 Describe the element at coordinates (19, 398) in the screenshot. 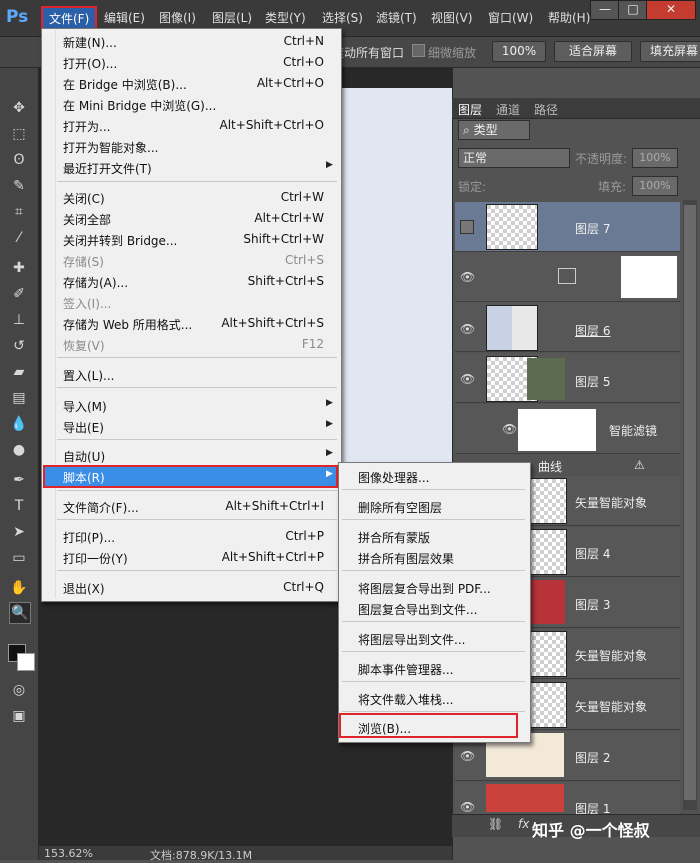

I see `gradient-tool-icon: ▤` at that location.